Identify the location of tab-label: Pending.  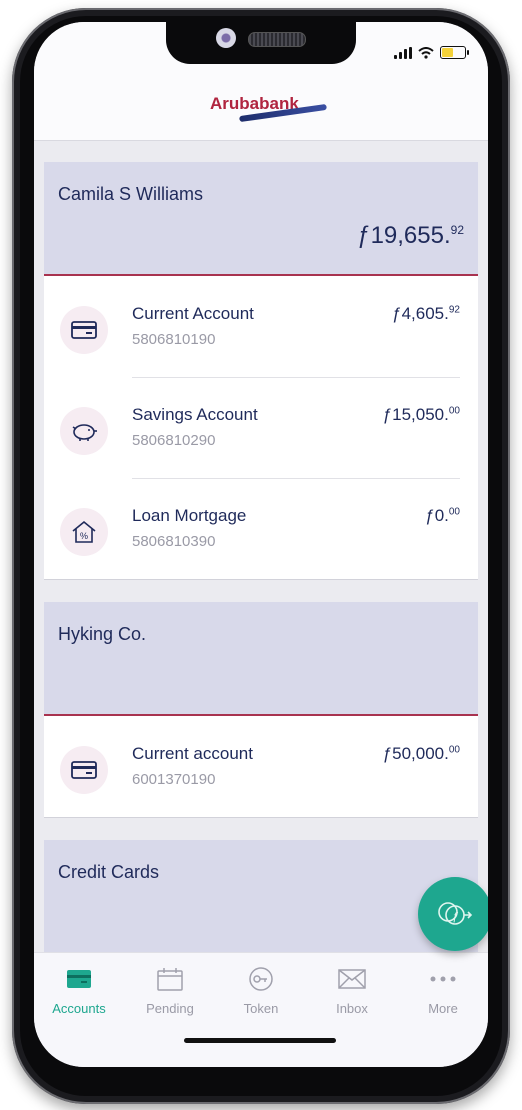
(170, 1008).